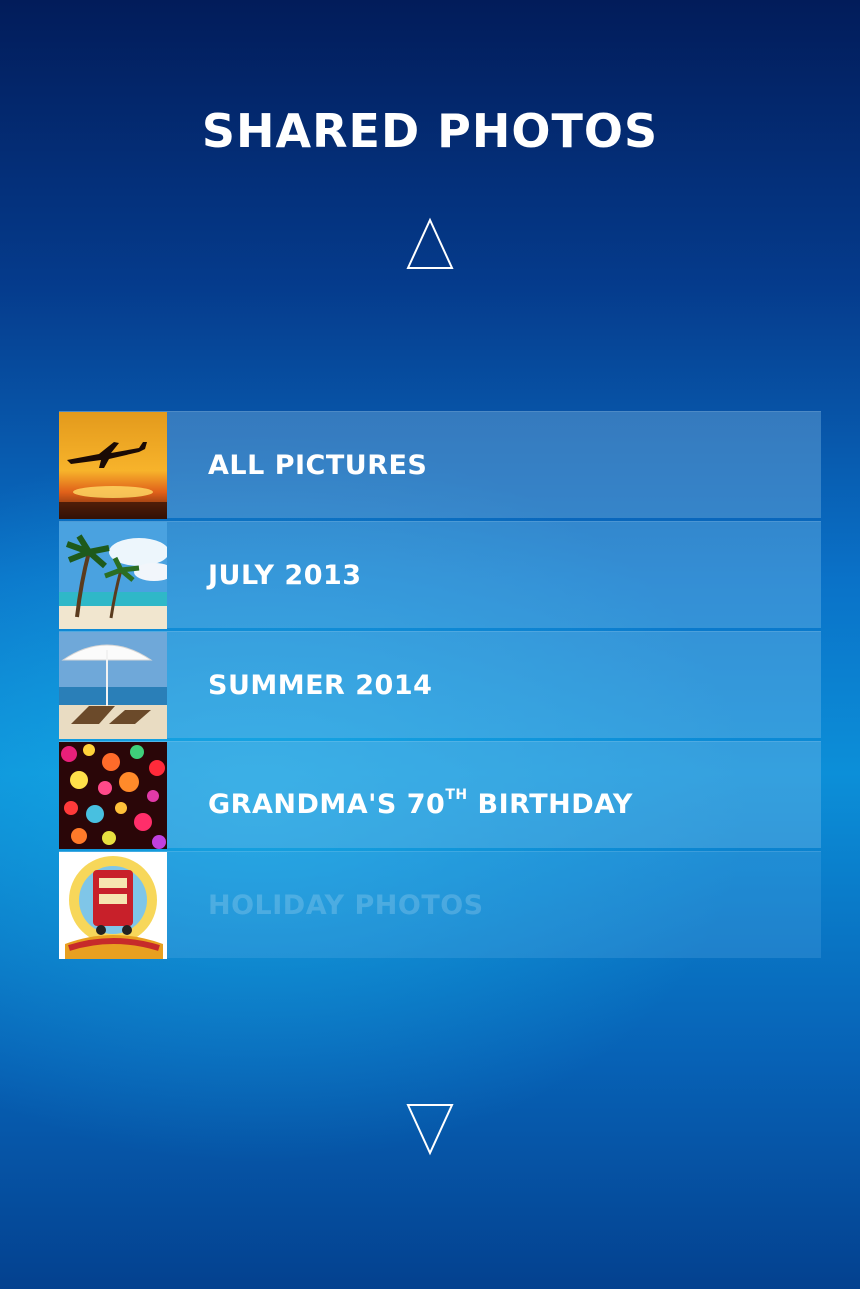 This screenshot has height=1289, width=860. Describe the element at coordinates (320, 685) in the screenshot. I see `album-label: SUMMER 2014` at that location.